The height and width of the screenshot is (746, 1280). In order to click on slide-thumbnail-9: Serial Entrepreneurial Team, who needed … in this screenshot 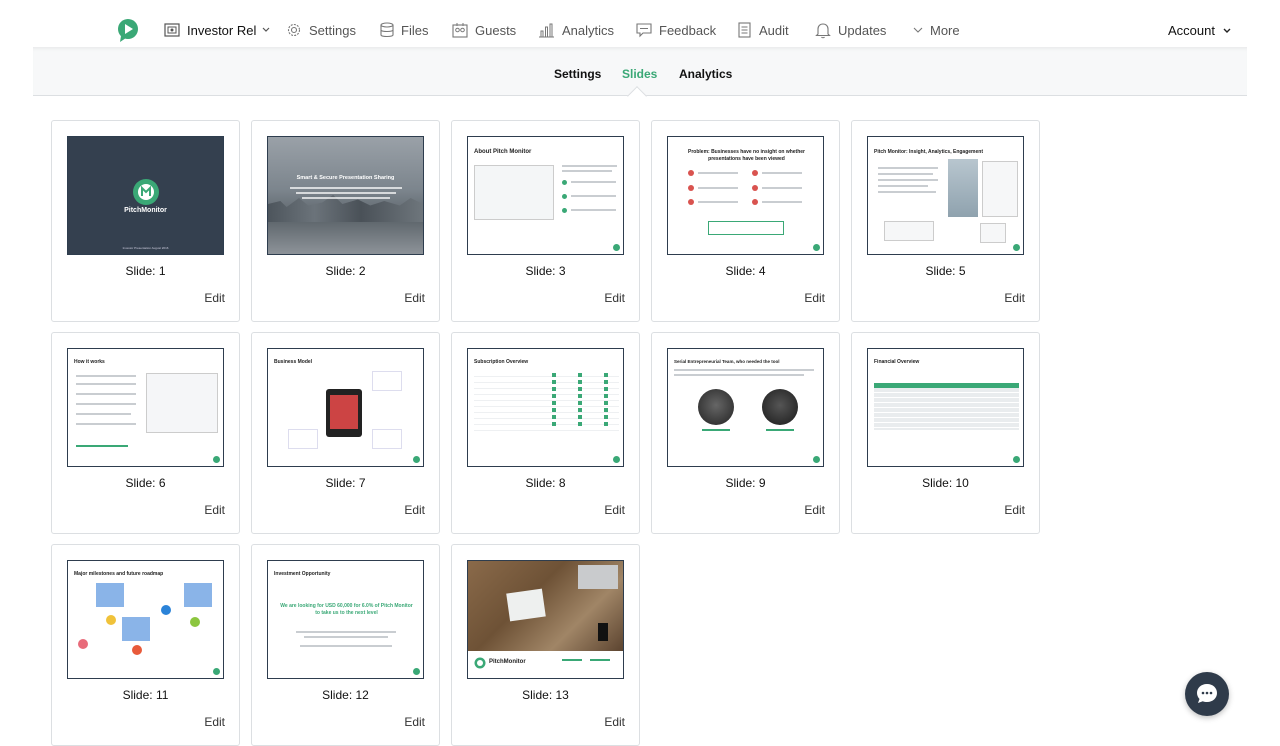, I will do `click(745, 407)`.